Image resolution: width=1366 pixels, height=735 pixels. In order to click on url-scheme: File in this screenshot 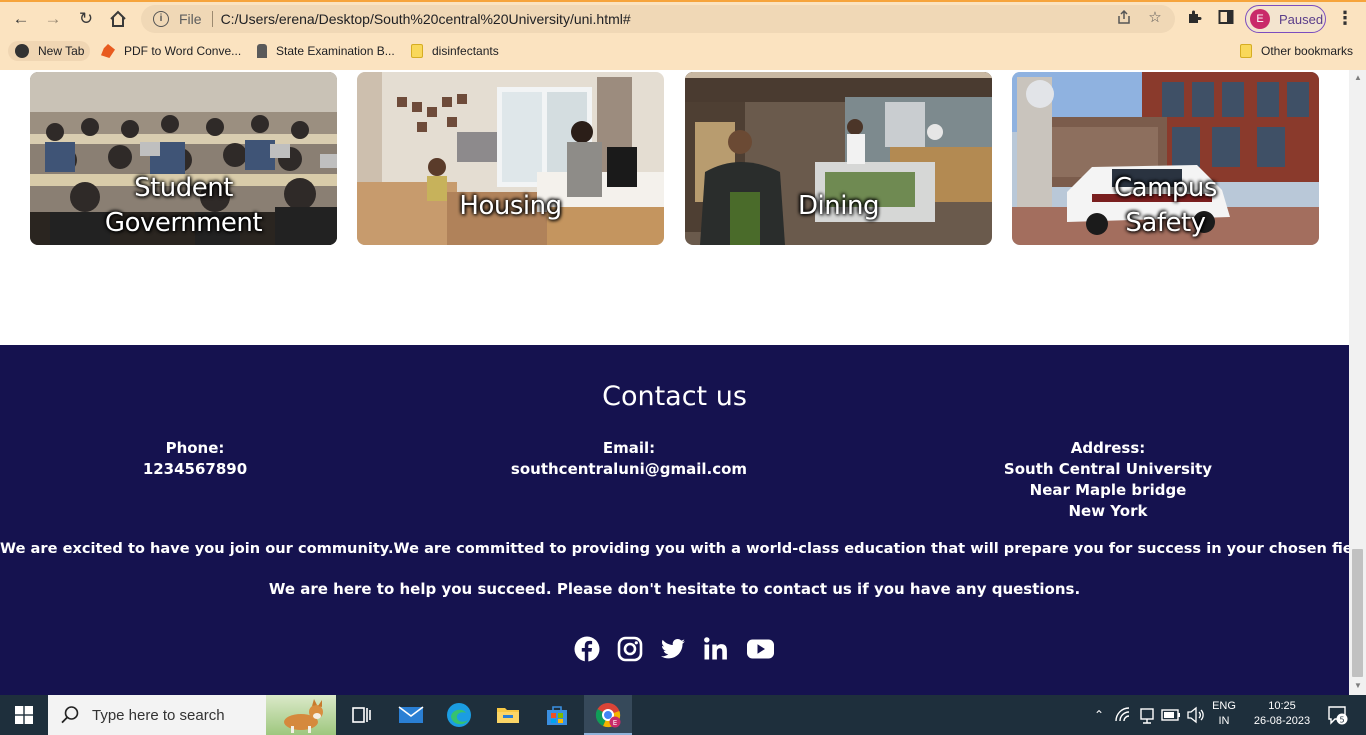, I will do `click(190, 19)`.